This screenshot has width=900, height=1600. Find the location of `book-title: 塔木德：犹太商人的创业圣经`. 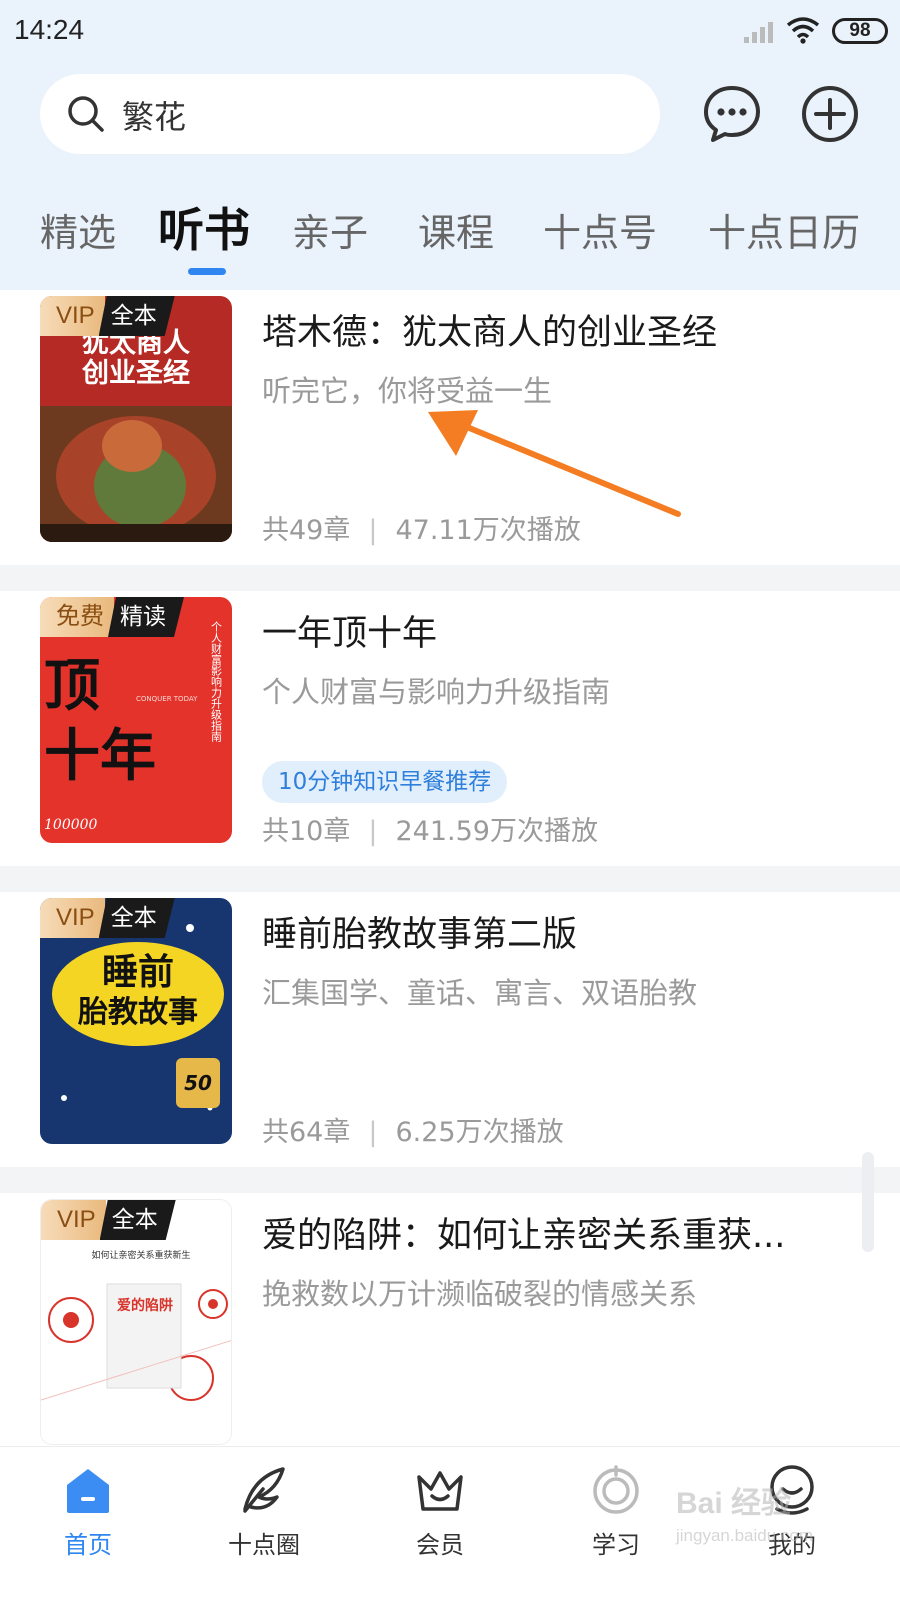

book-title: 塔木德：犹太商人的创业圣经 is located at coordinates (490, 333).